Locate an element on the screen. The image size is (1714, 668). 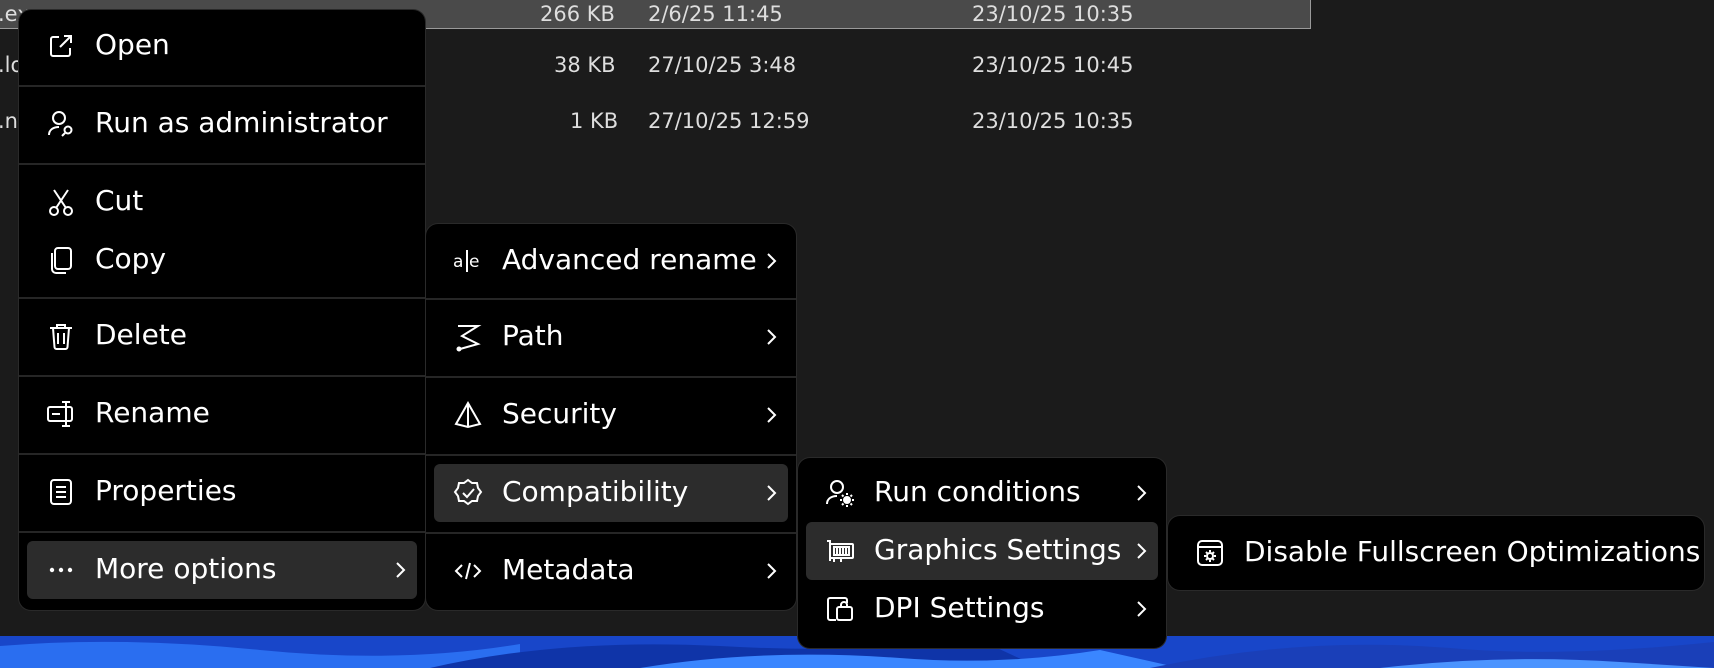
rename-icon is located at coordinates (60, 414).